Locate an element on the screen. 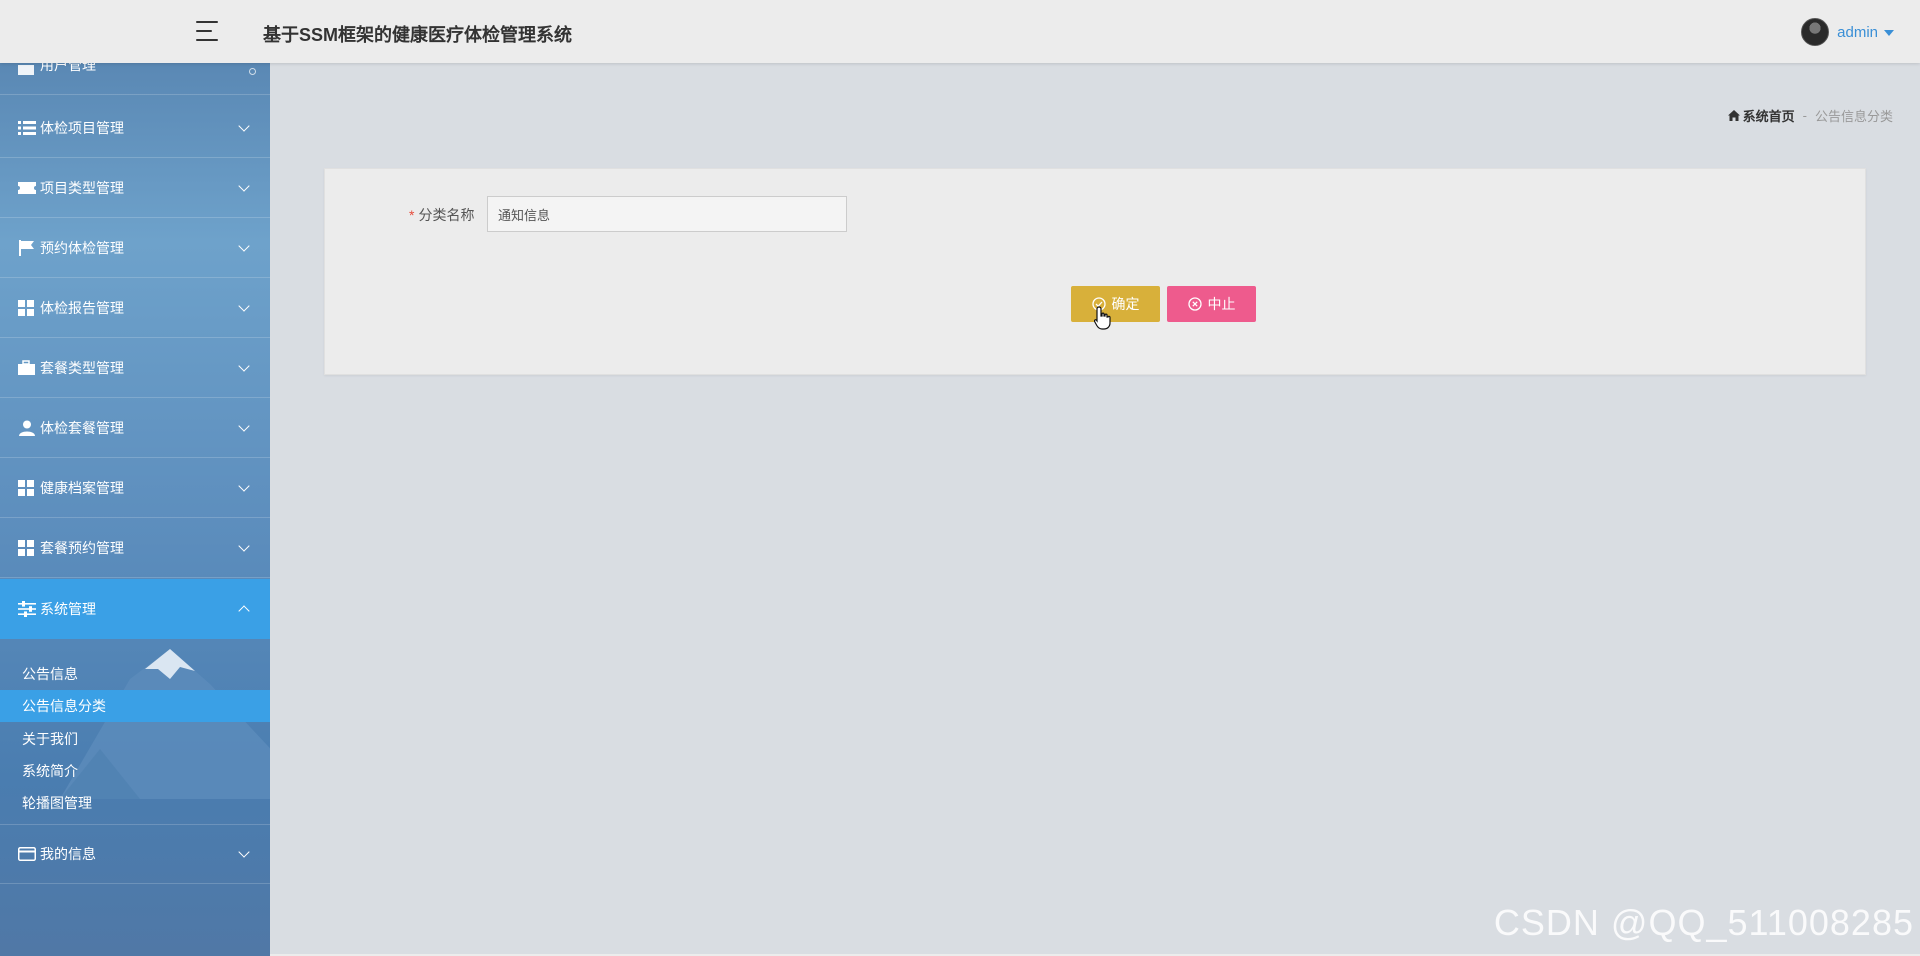  sidebar-item-label: 体检套餐管理 is located at coordinates (82, 427).